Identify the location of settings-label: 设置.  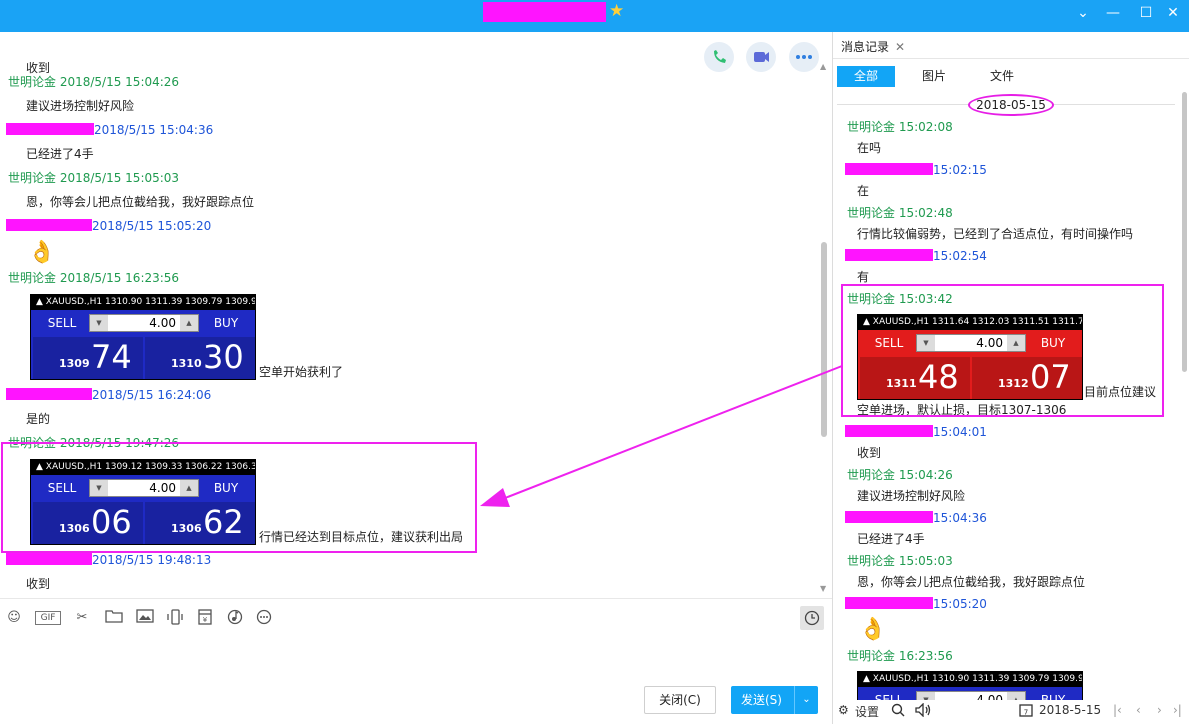
(867, 711).